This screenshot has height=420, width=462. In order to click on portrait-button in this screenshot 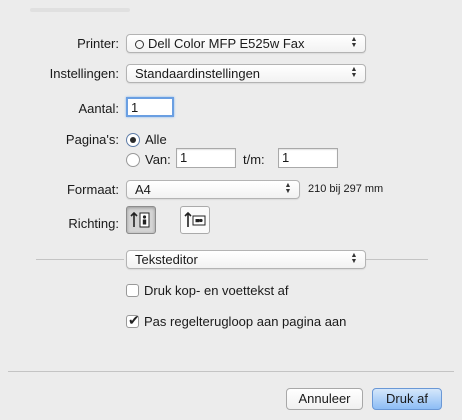, I will do `click(141, 220)`.